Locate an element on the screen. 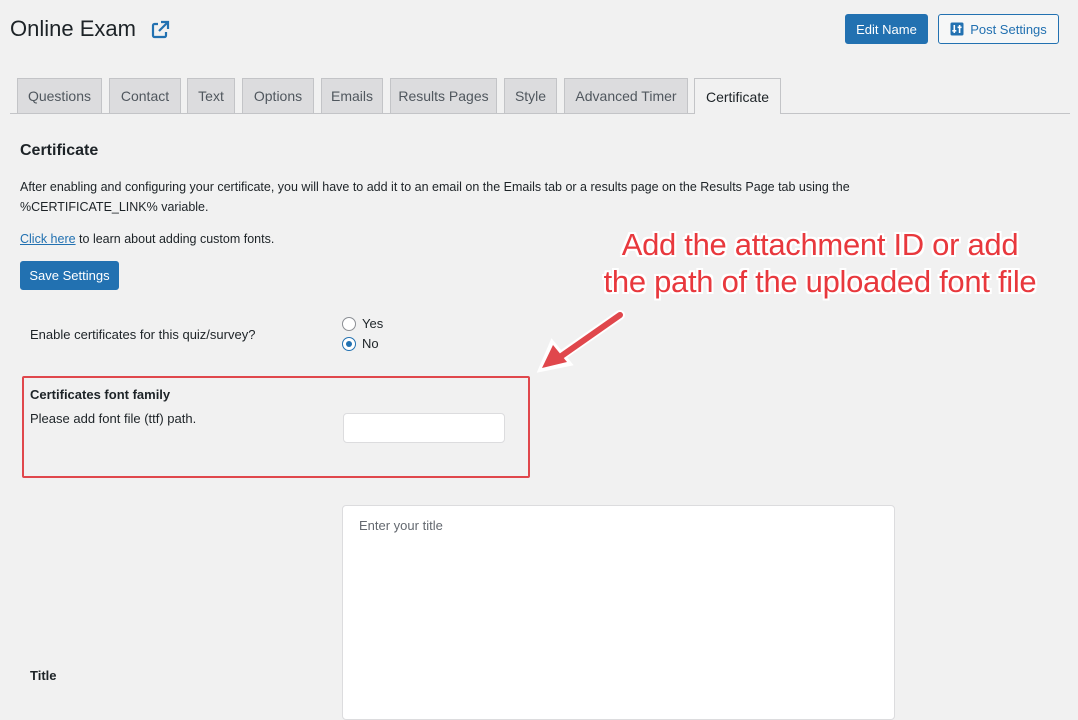 Image resolution: width=1078 pixels, height=720 pixels. click-here-link: Click here is located at coordinates (48, 239).